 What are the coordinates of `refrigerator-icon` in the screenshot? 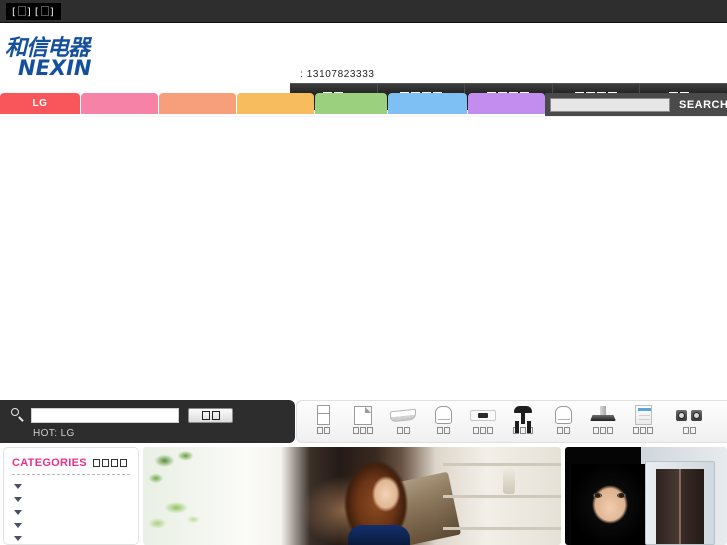 It's located at (323, 415).